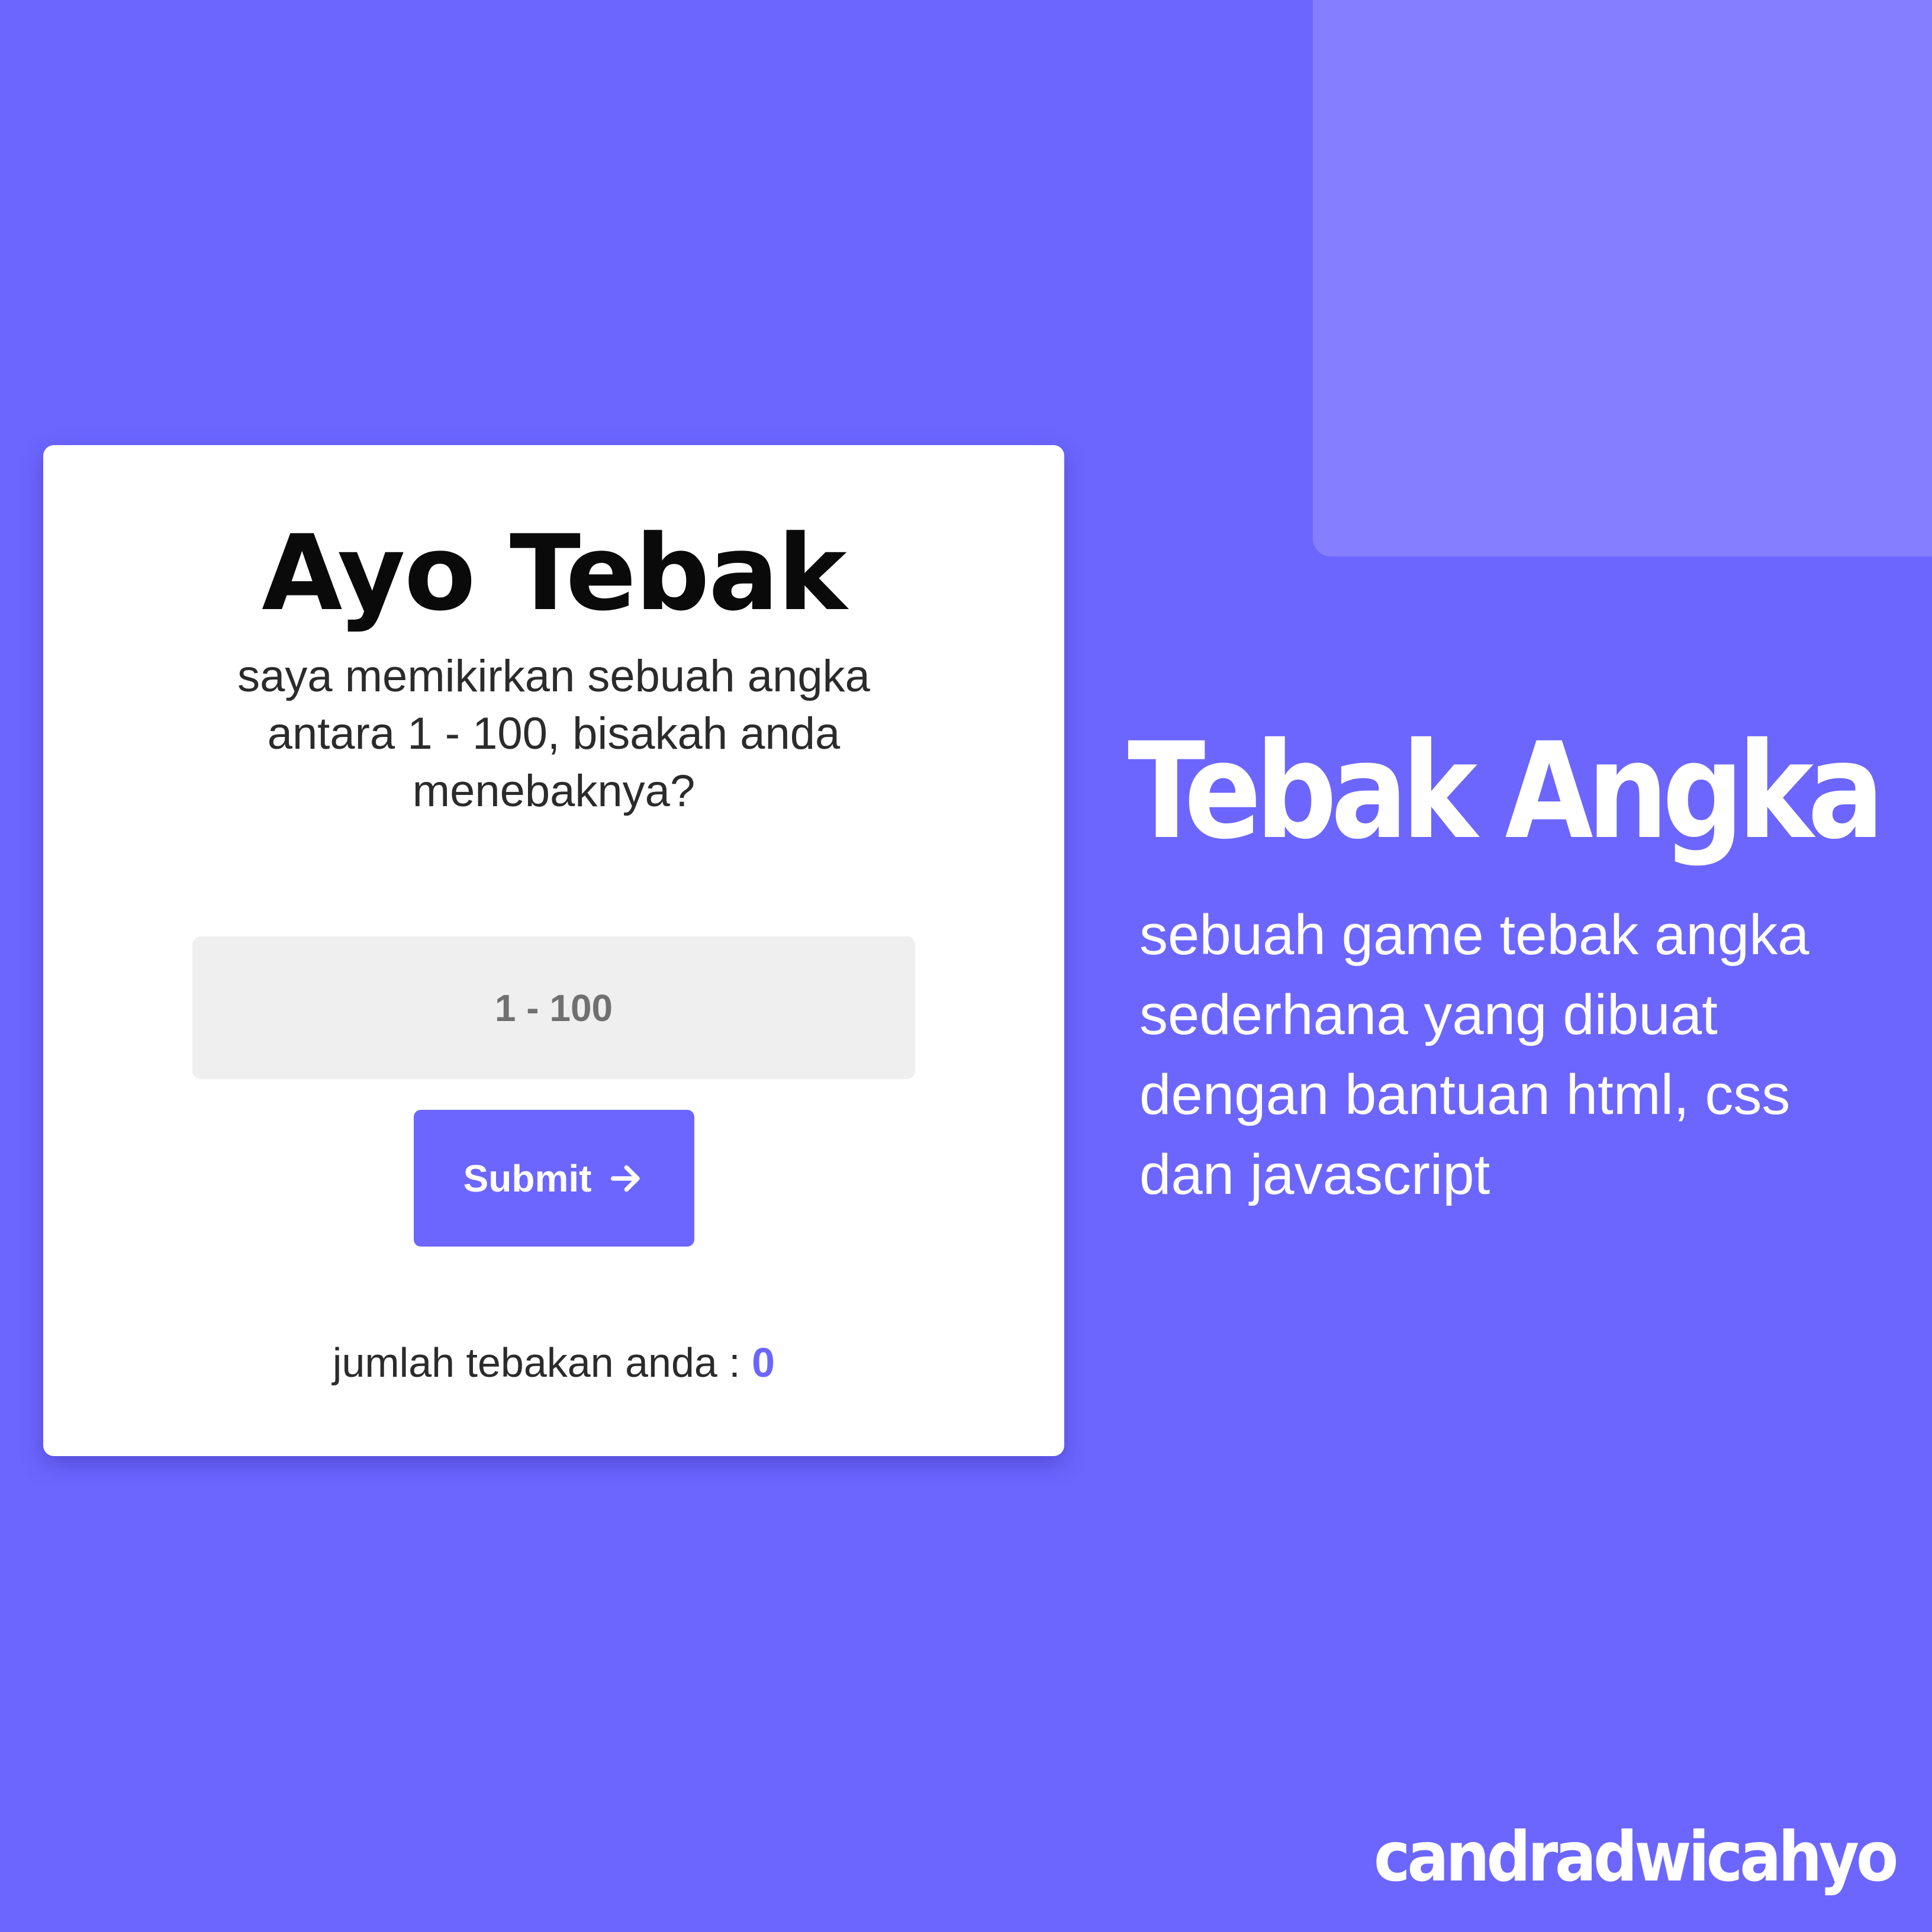 The image size is (1932, 1932). I want to click on author-handle: candradwicahyo, so click(1636, 1857).